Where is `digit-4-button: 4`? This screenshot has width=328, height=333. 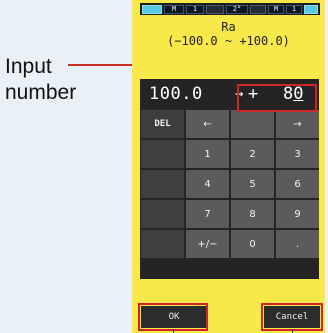
digit-4-button: 4 is located at coordinates (207, 184).